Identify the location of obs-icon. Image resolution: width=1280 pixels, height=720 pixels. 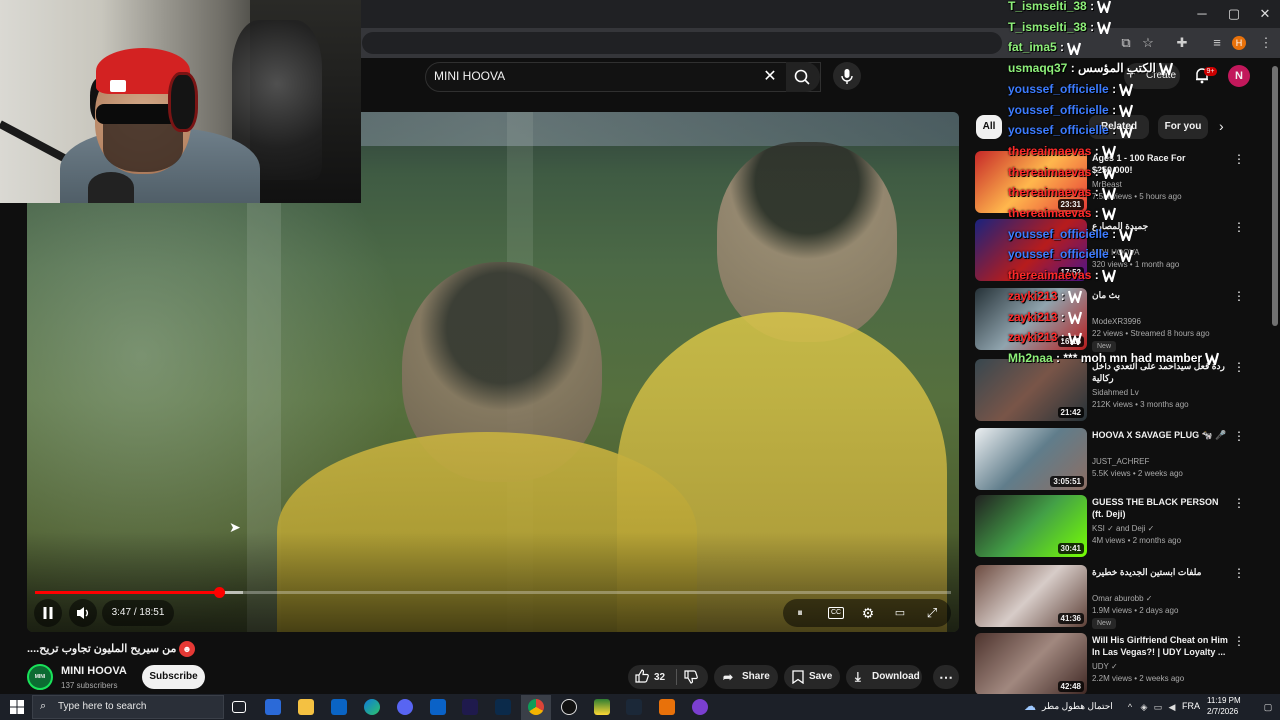
(569, 707).